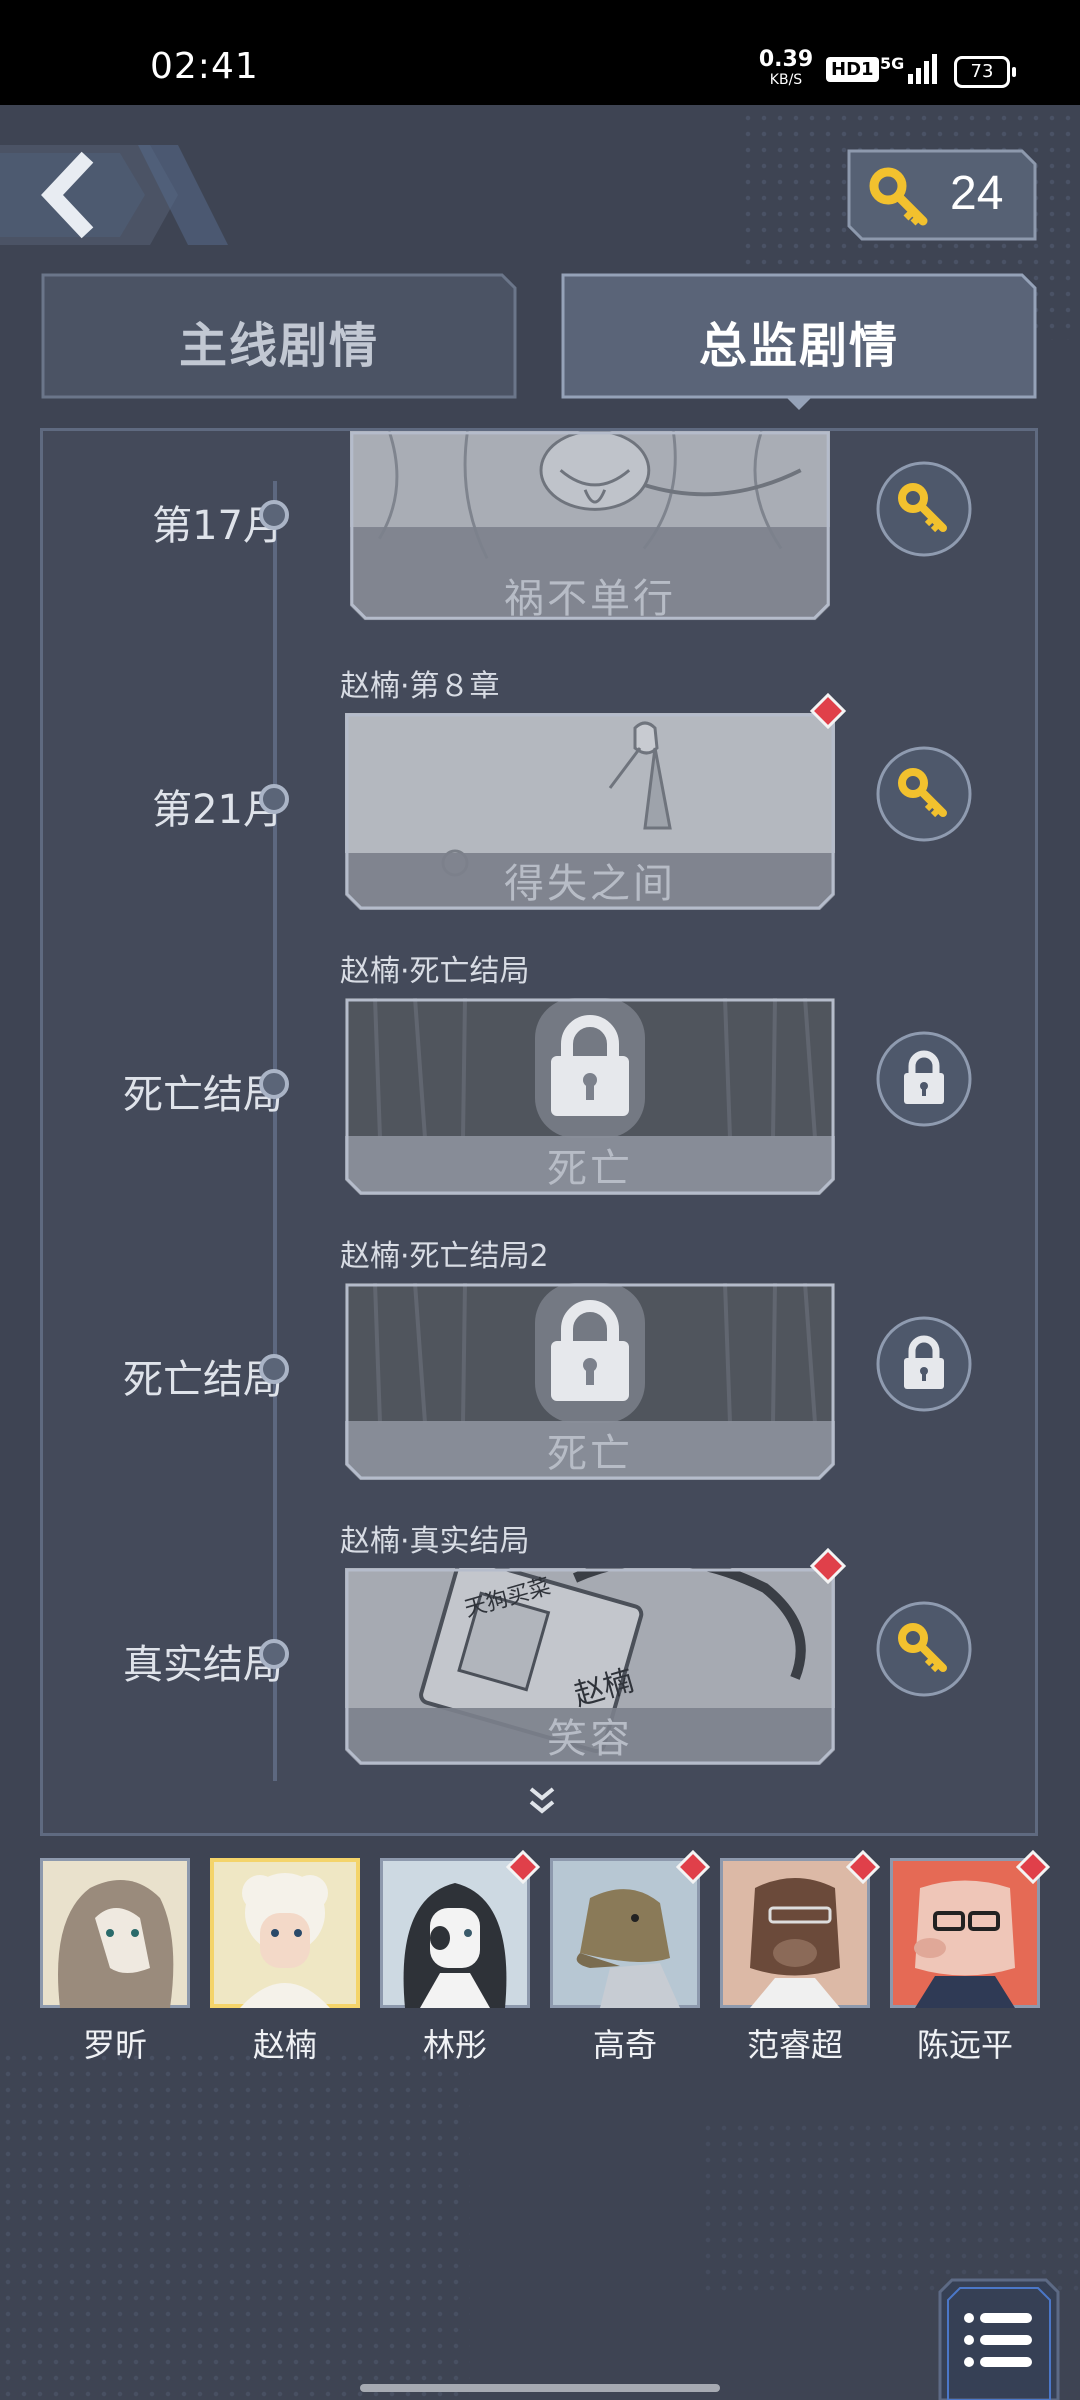 The width and height of the screenshot is (1080, 2400). I want to click on tab-main-story-label: 主线剧情, so click(278, 346).